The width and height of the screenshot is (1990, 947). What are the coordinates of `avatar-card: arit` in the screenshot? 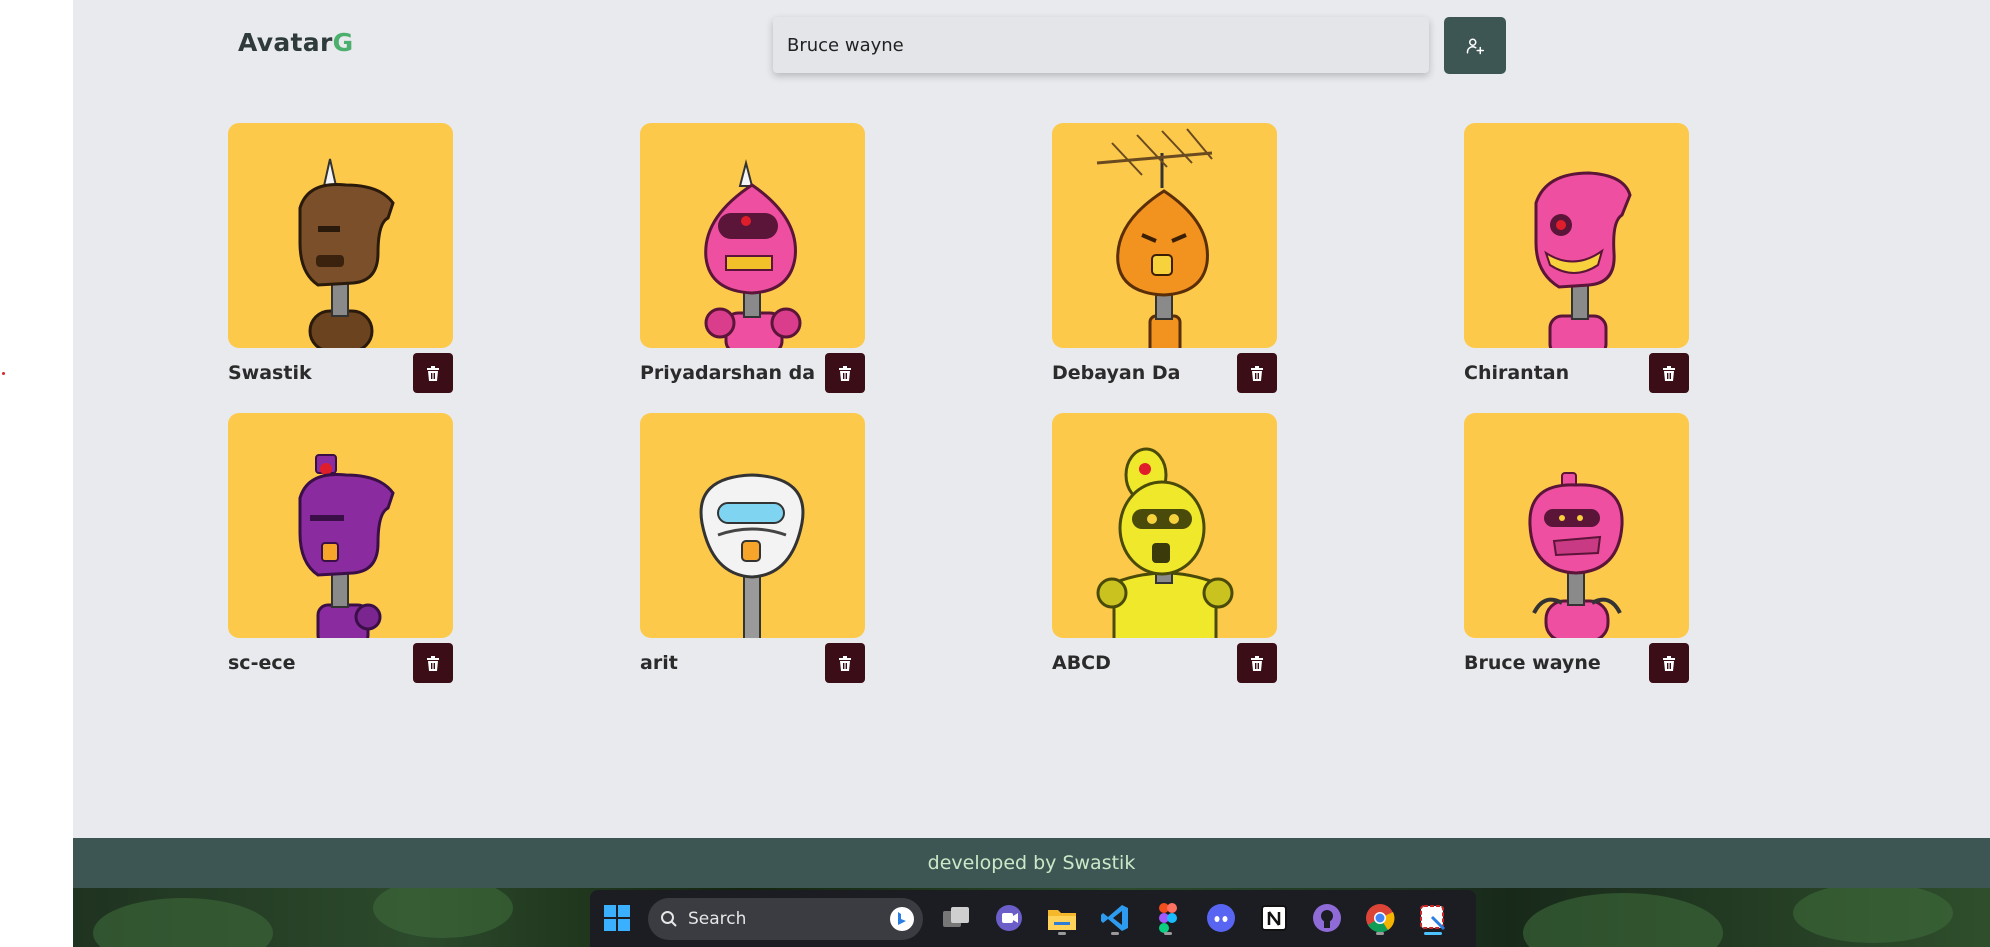 It's located at (752, 548).